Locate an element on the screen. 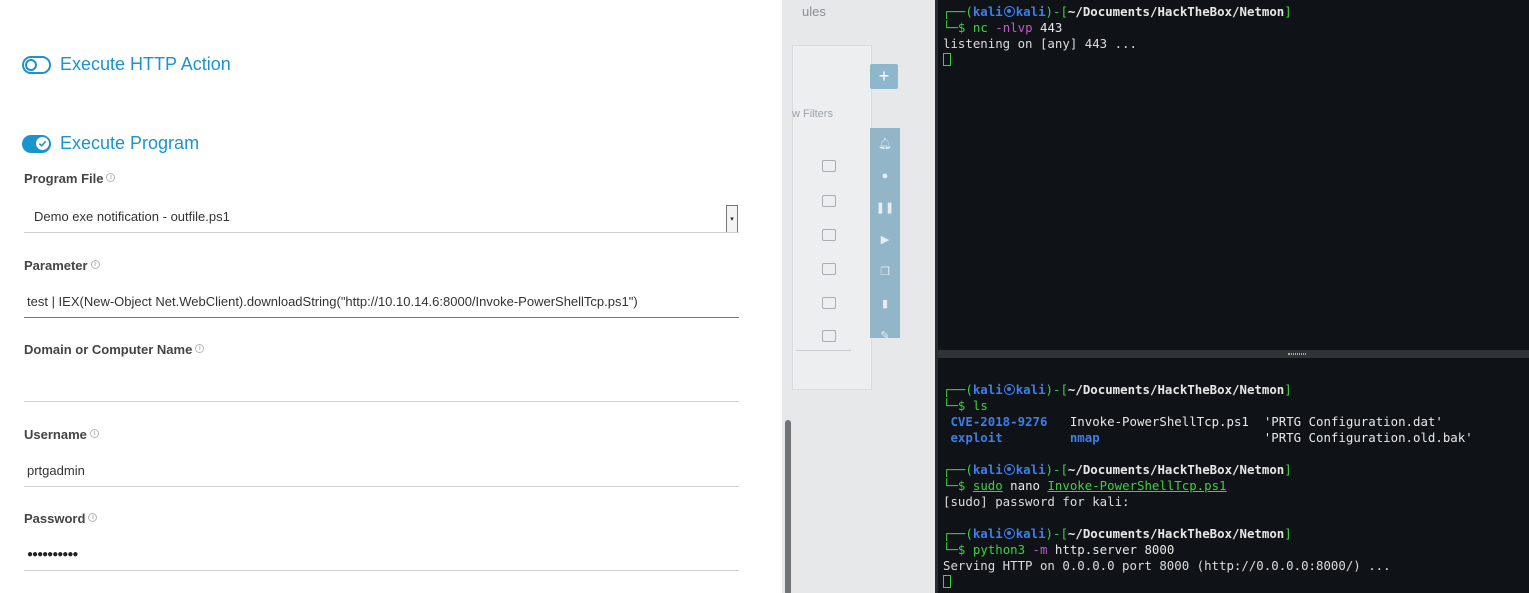 This screenshot has width=1529, height=593. background-toolbar: 🔔︎ ● ❚❚ ▶ ❐ ▮ ✎ is located at coordinates (885, 235).